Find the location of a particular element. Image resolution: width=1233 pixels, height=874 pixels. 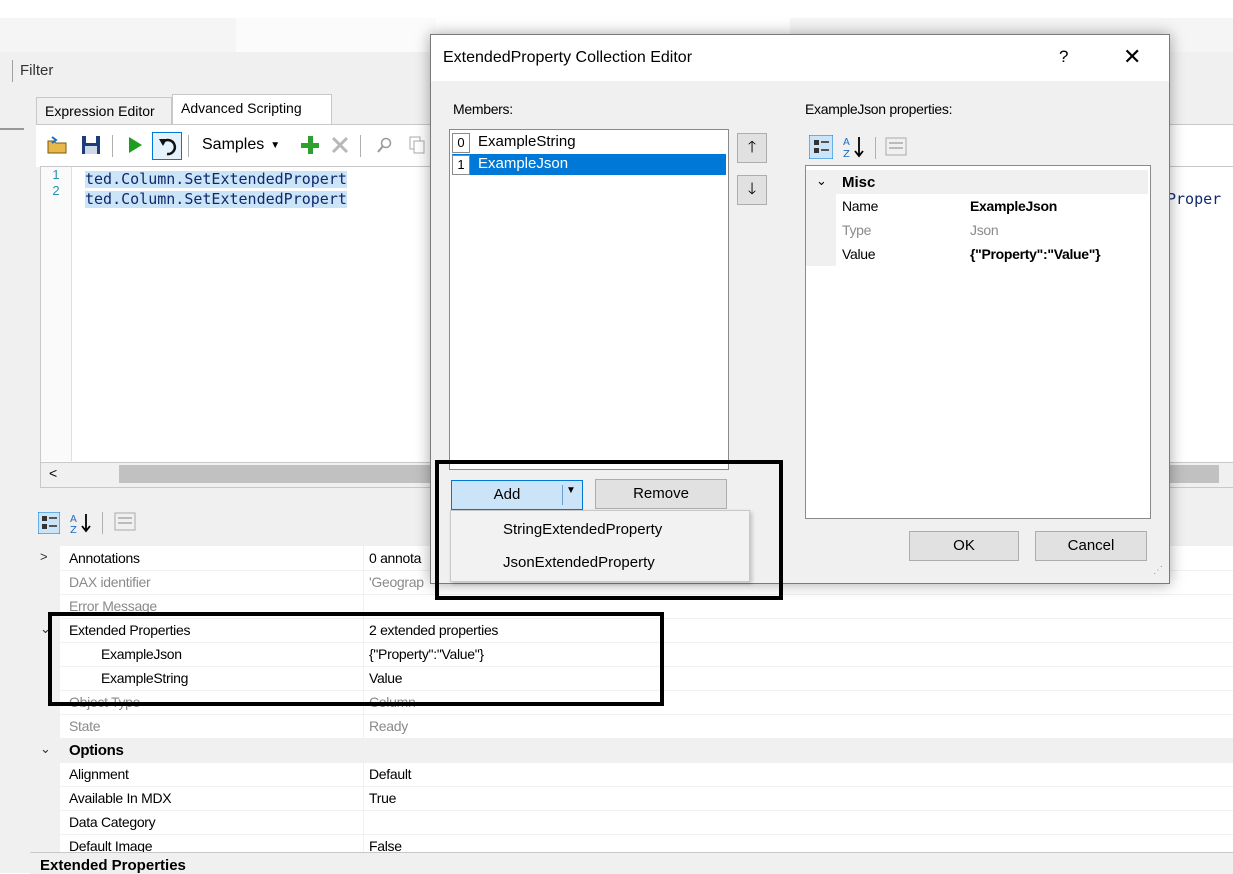

undo-icon is located at coordinates (167, 146).